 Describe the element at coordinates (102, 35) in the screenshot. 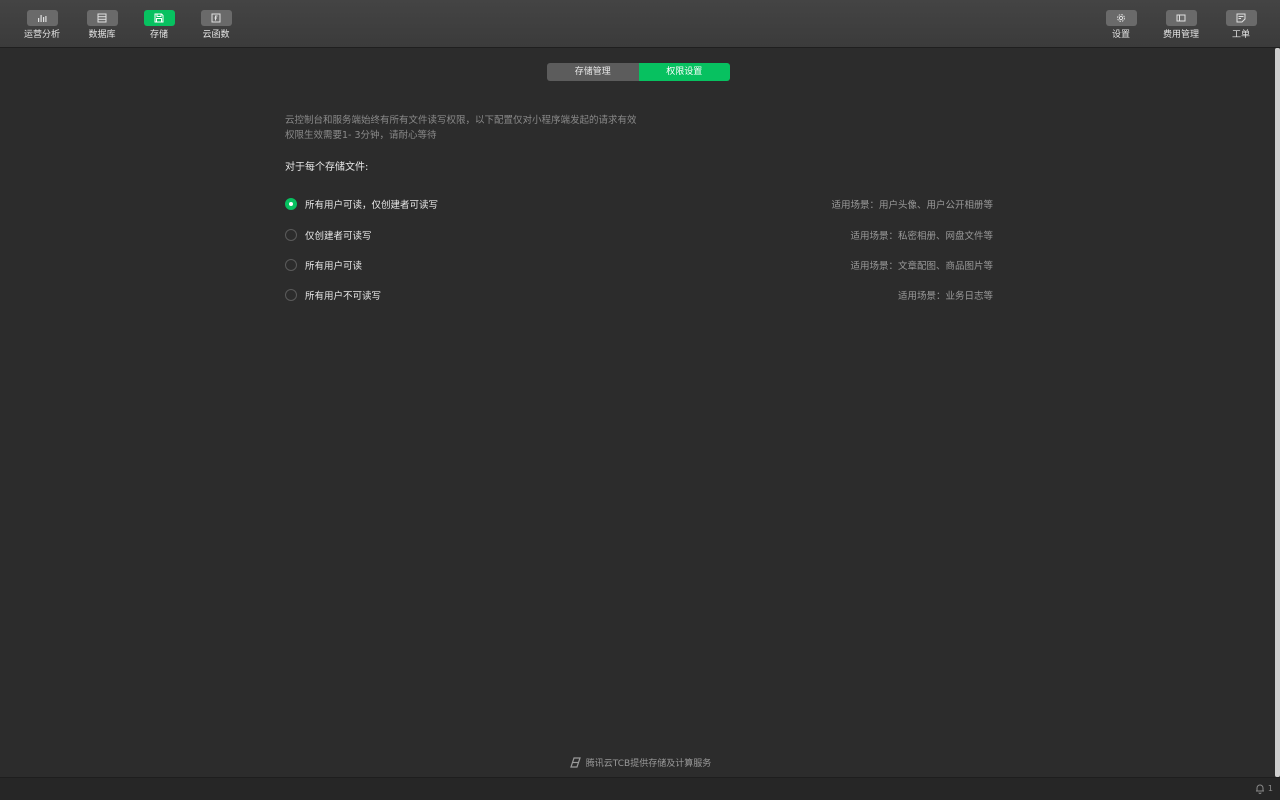

I see `toolbar-database-label: 数据库` at that location.